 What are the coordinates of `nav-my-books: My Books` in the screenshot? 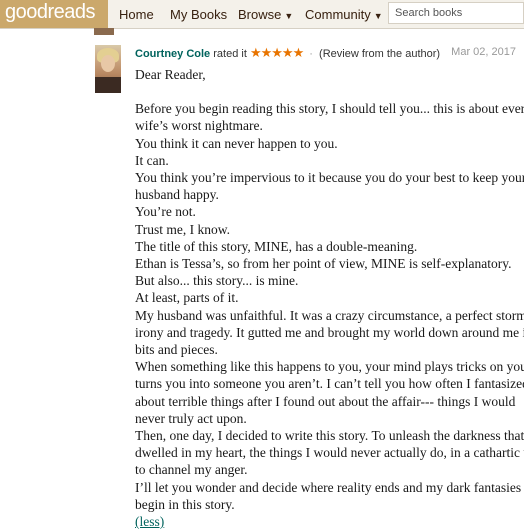 It's located at (198, 14).